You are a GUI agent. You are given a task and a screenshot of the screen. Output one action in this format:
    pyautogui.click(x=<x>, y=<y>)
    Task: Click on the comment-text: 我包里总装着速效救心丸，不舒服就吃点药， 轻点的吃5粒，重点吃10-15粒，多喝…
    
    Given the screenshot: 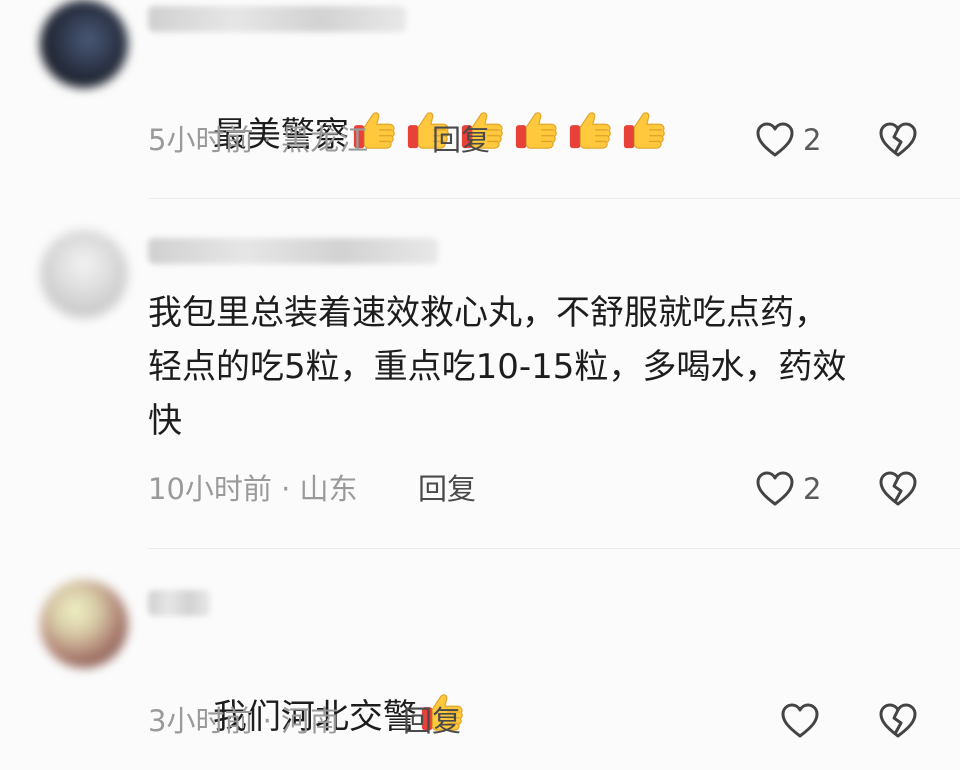 What is the action you would take?
    pyautogui.click(x=497, y=367)
    